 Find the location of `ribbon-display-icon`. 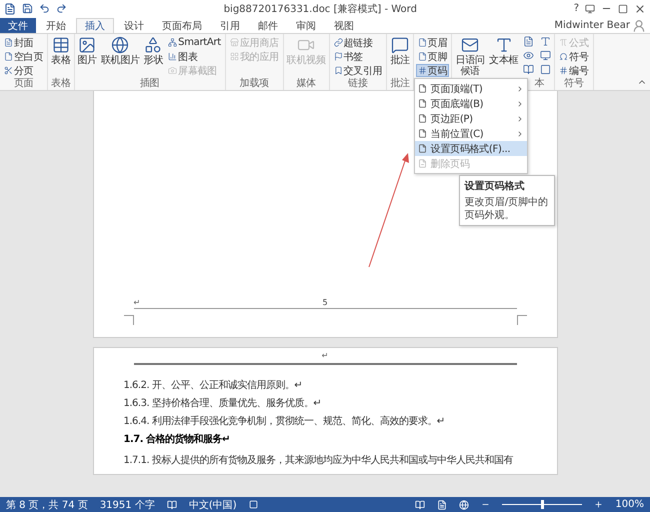

ribbon-display-icon is located at coordinates (590, 9).